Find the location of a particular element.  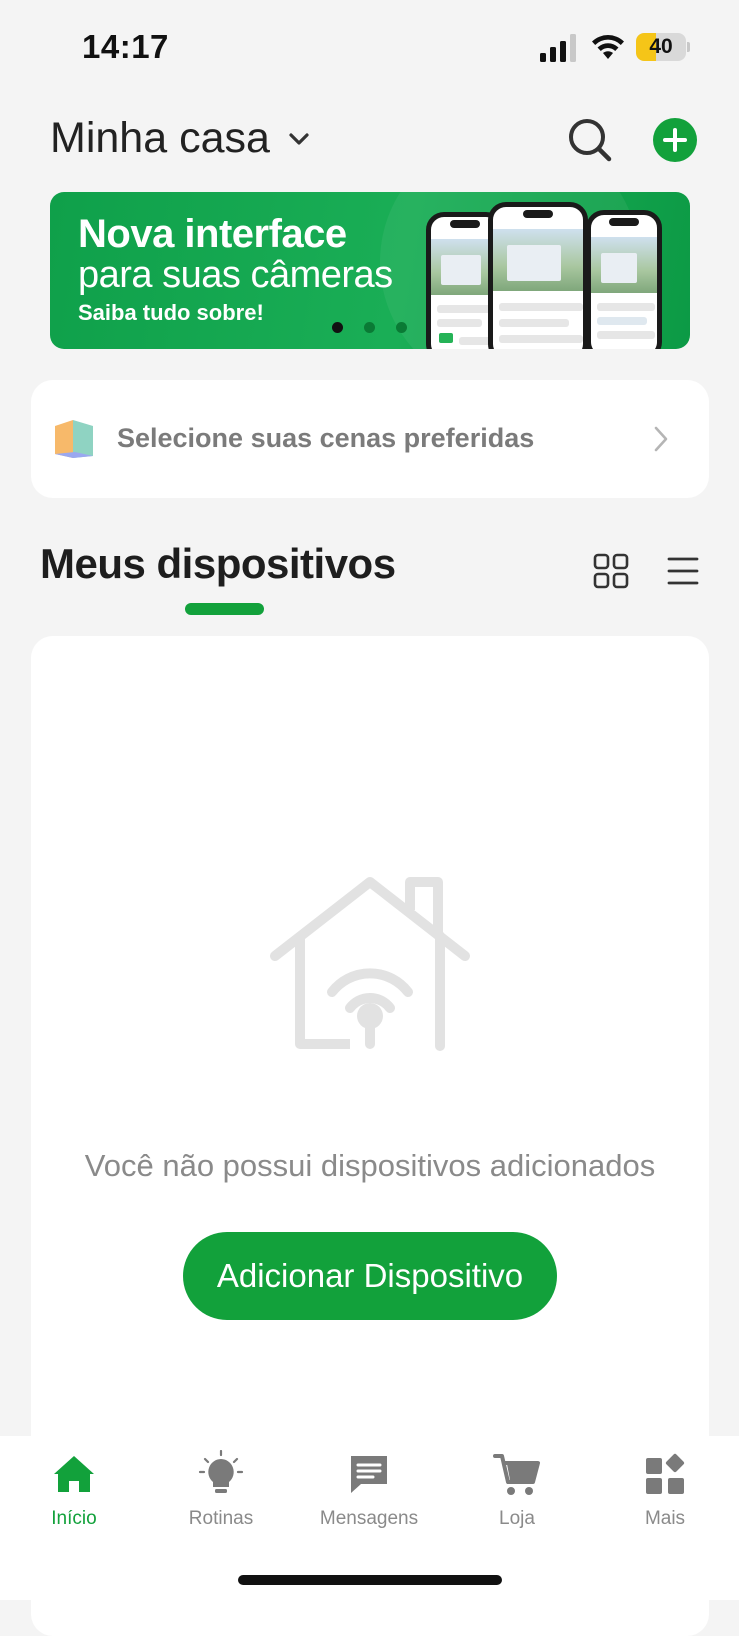

nav-item-mais: Mais is located at coordinates (665, 1490).